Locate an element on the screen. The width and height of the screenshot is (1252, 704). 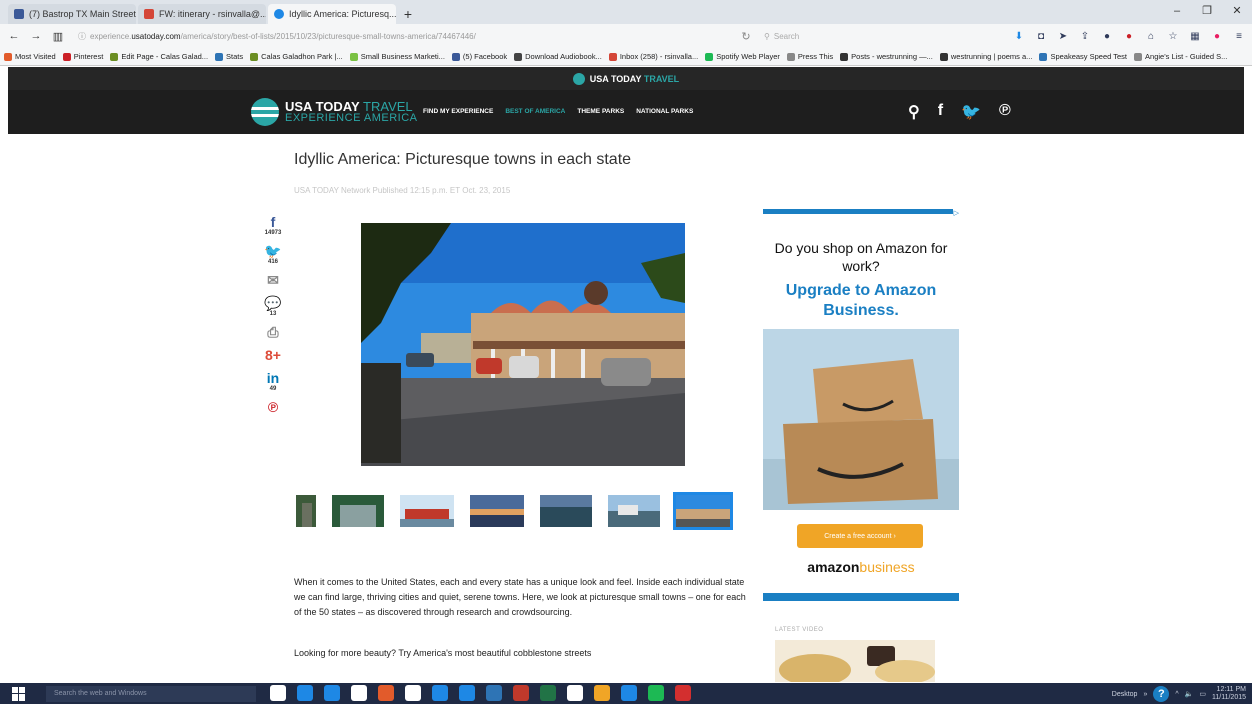
menu-theme-parks: THEME PARKS is located at coordinates (600, 111).